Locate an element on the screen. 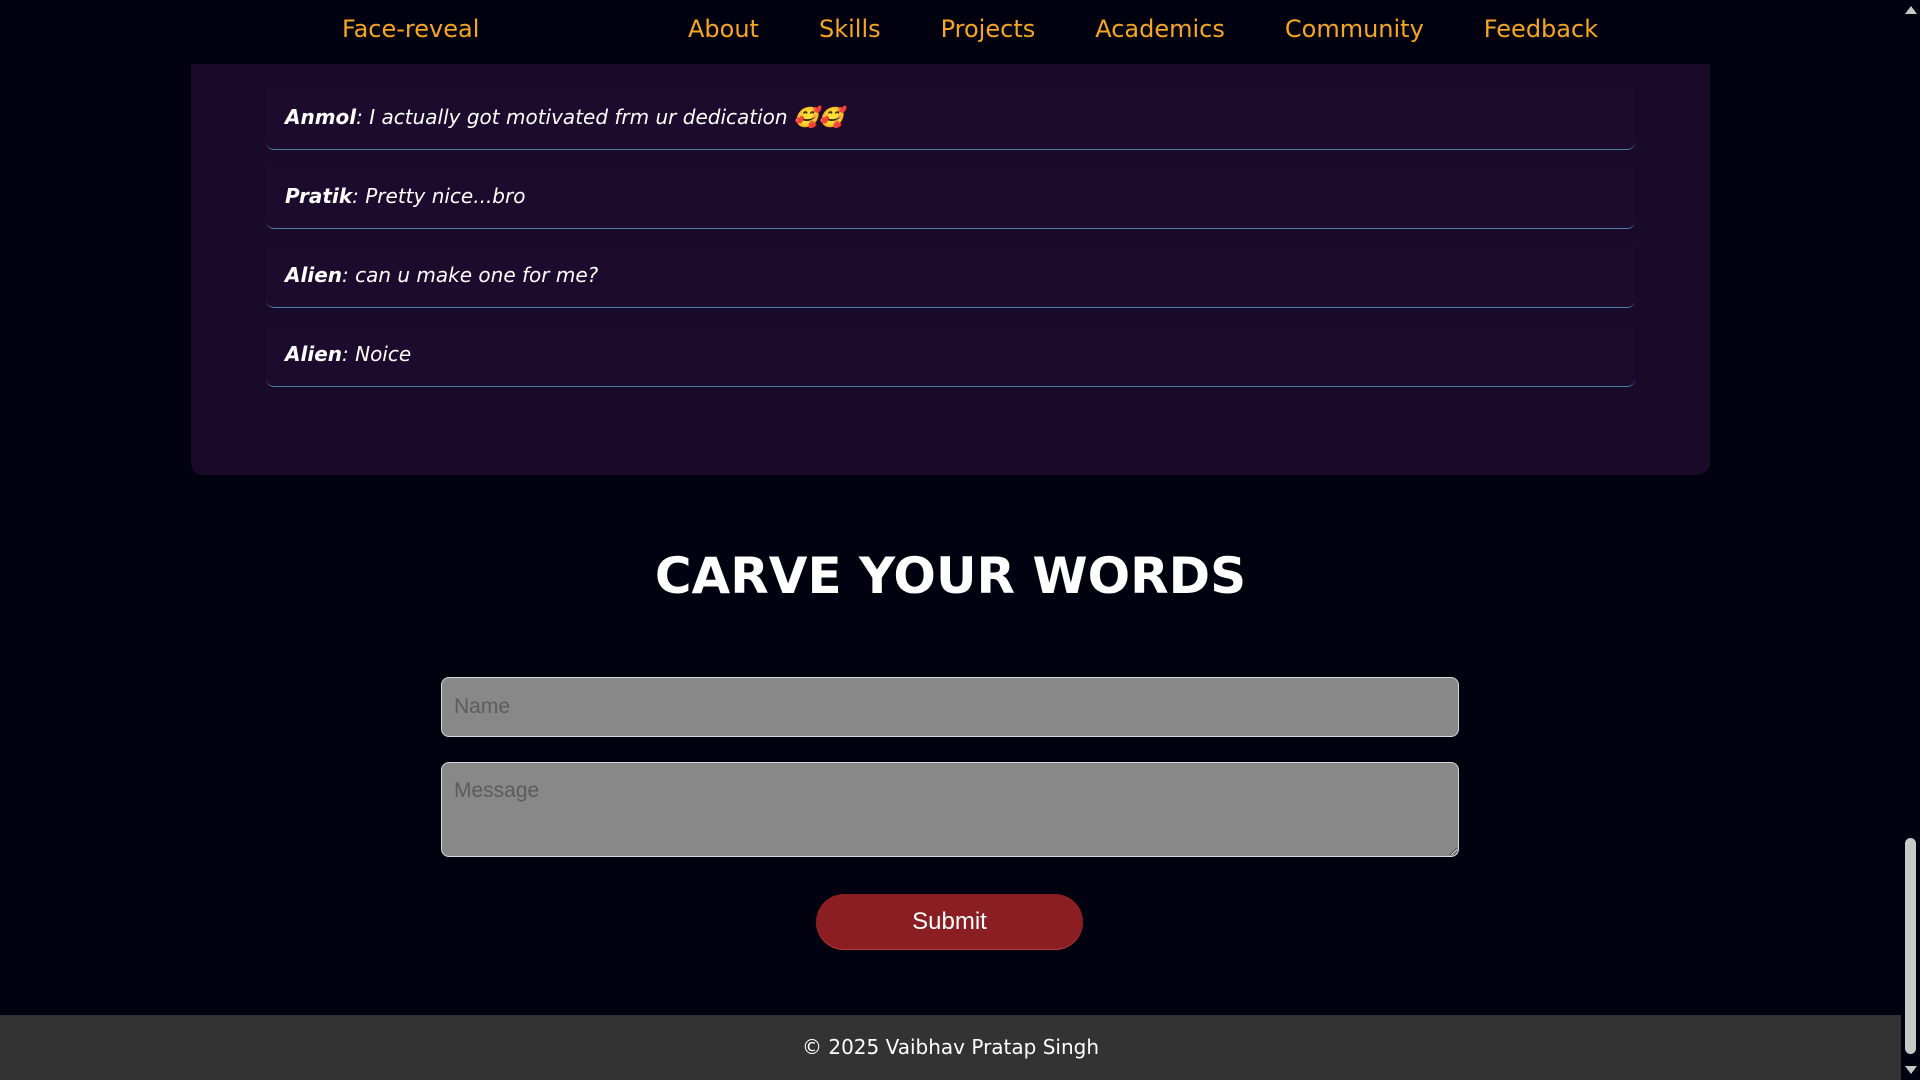 The height and width of the screenshot is (1080, 1920). nav-link-community: Community is located at coordinates (1354, 29).